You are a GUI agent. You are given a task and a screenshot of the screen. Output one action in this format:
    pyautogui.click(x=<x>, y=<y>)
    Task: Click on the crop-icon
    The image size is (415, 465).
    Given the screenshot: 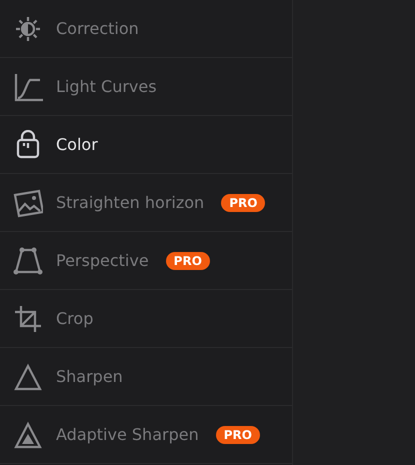 What is the action you would take?
    pyautogui.click(x=28, y=319)
    